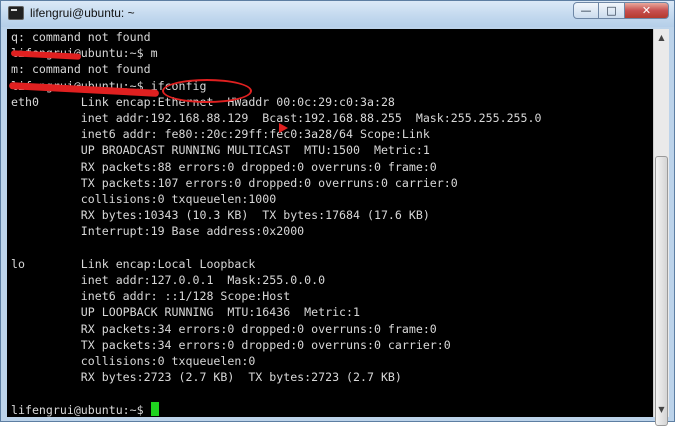 The width and height of the screenshot is (675, 426). What do you see at coordinates (586, 10) in the screenshot?
I see `minimize-button: —` at bounding box center [586, 10].